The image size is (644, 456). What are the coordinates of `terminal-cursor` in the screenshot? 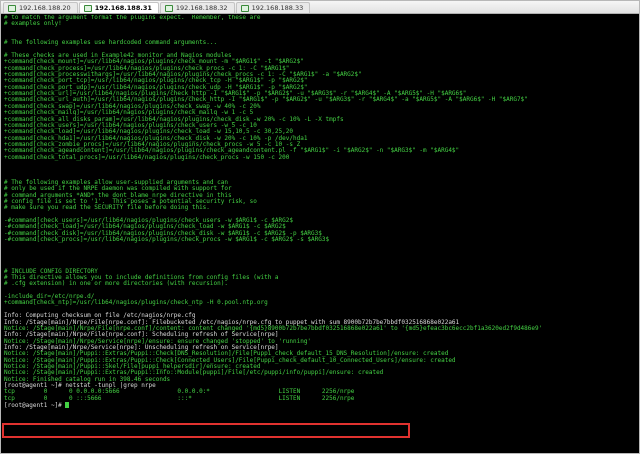 It's located at (67, 404).